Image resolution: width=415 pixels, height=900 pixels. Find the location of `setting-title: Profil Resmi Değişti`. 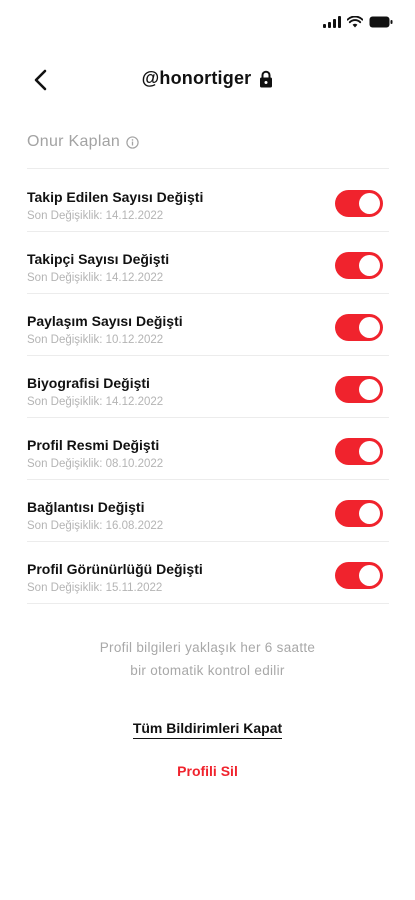

setting-title: Profil Resmi Değişti is located at coordinates (93, 445).